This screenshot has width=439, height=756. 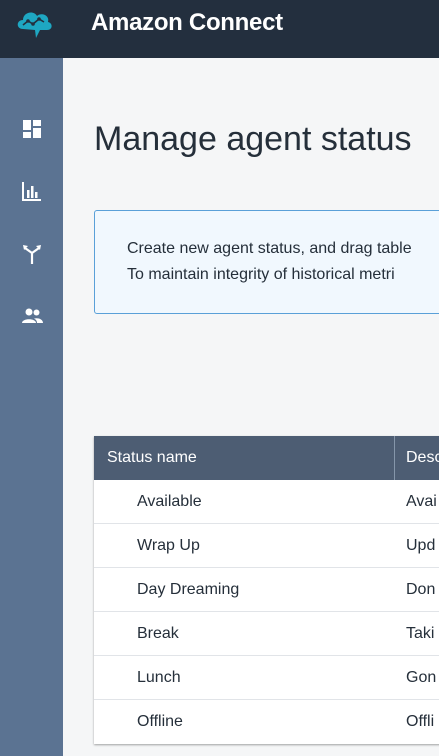 I want to click on table-row: Day Dreaming Don, so click(x=266, y=590).